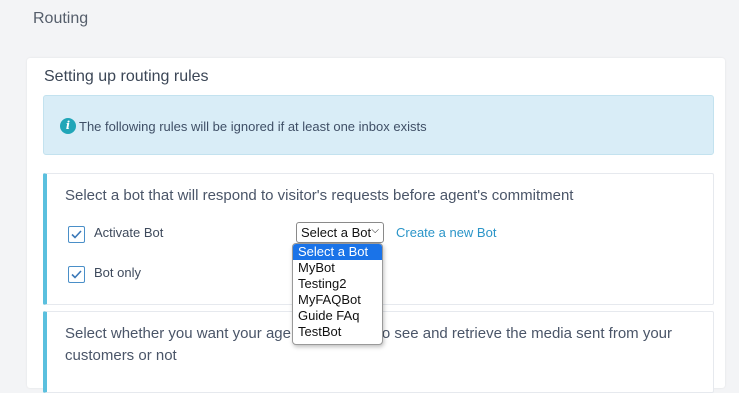  I want to click on card-title: Setting up routing rules, so click(126, 76).